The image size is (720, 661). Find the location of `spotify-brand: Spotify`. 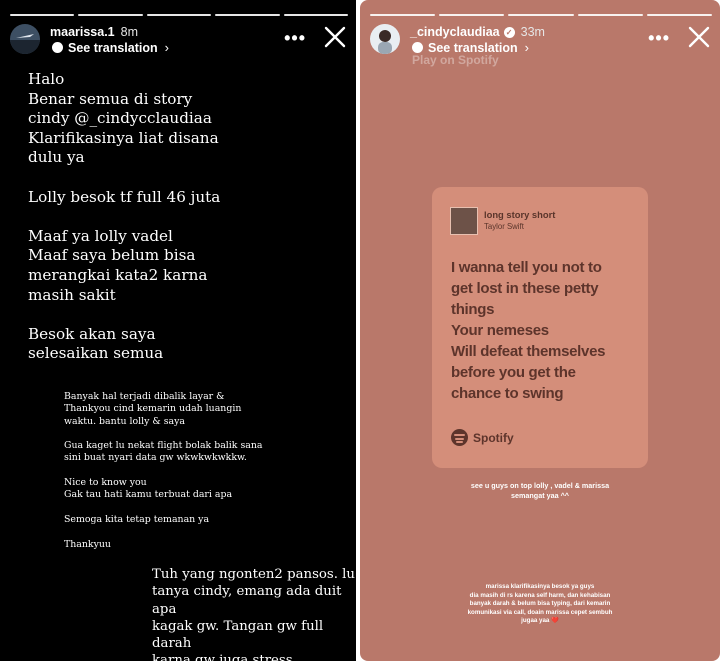

spotify-brand: Spotify is located at coordinates (482, 437).